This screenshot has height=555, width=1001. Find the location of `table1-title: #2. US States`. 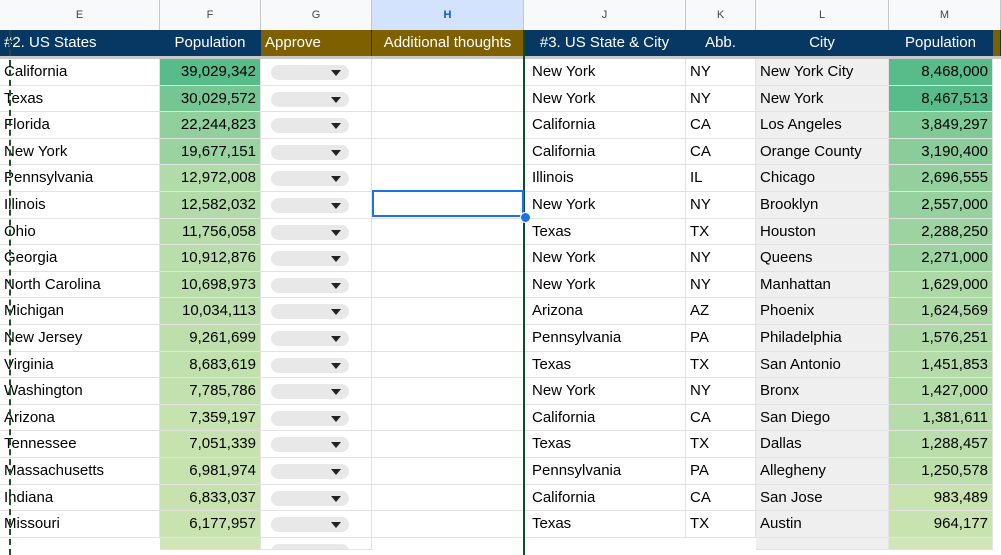

table1-title: #2. US States is located at coordinates (80, 43).